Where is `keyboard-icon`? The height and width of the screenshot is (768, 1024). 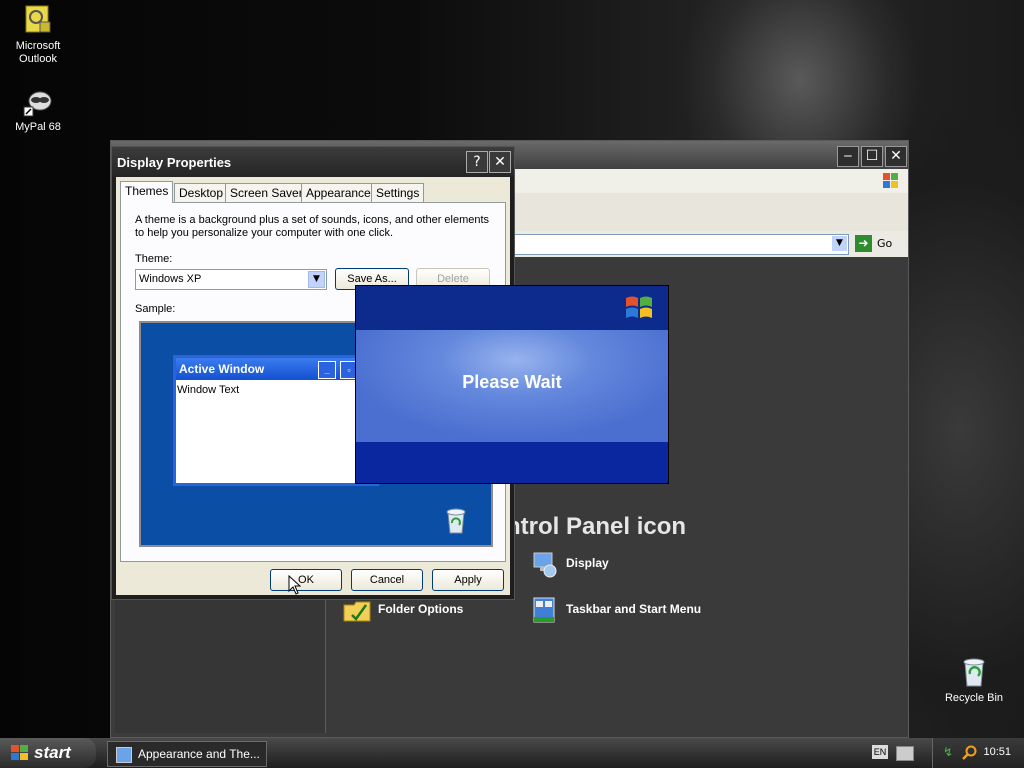 keyboard-icon is located at coordinates (905, 753).